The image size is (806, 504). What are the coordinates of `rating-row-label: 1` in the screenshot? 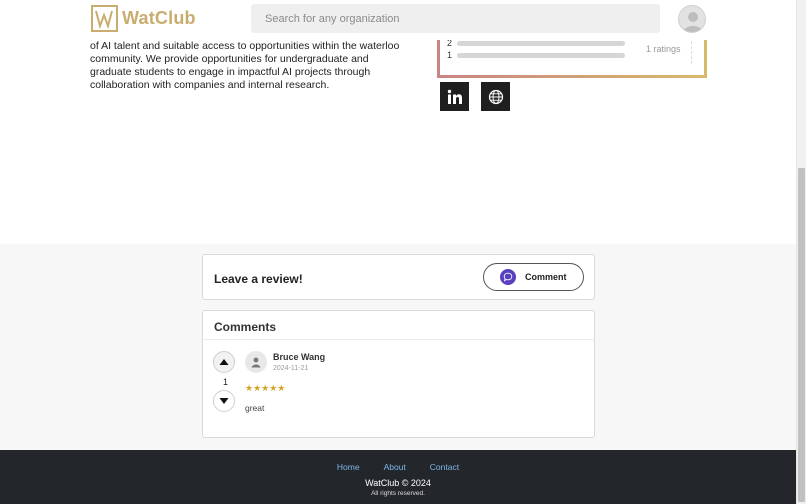 It's located at (450, 55).